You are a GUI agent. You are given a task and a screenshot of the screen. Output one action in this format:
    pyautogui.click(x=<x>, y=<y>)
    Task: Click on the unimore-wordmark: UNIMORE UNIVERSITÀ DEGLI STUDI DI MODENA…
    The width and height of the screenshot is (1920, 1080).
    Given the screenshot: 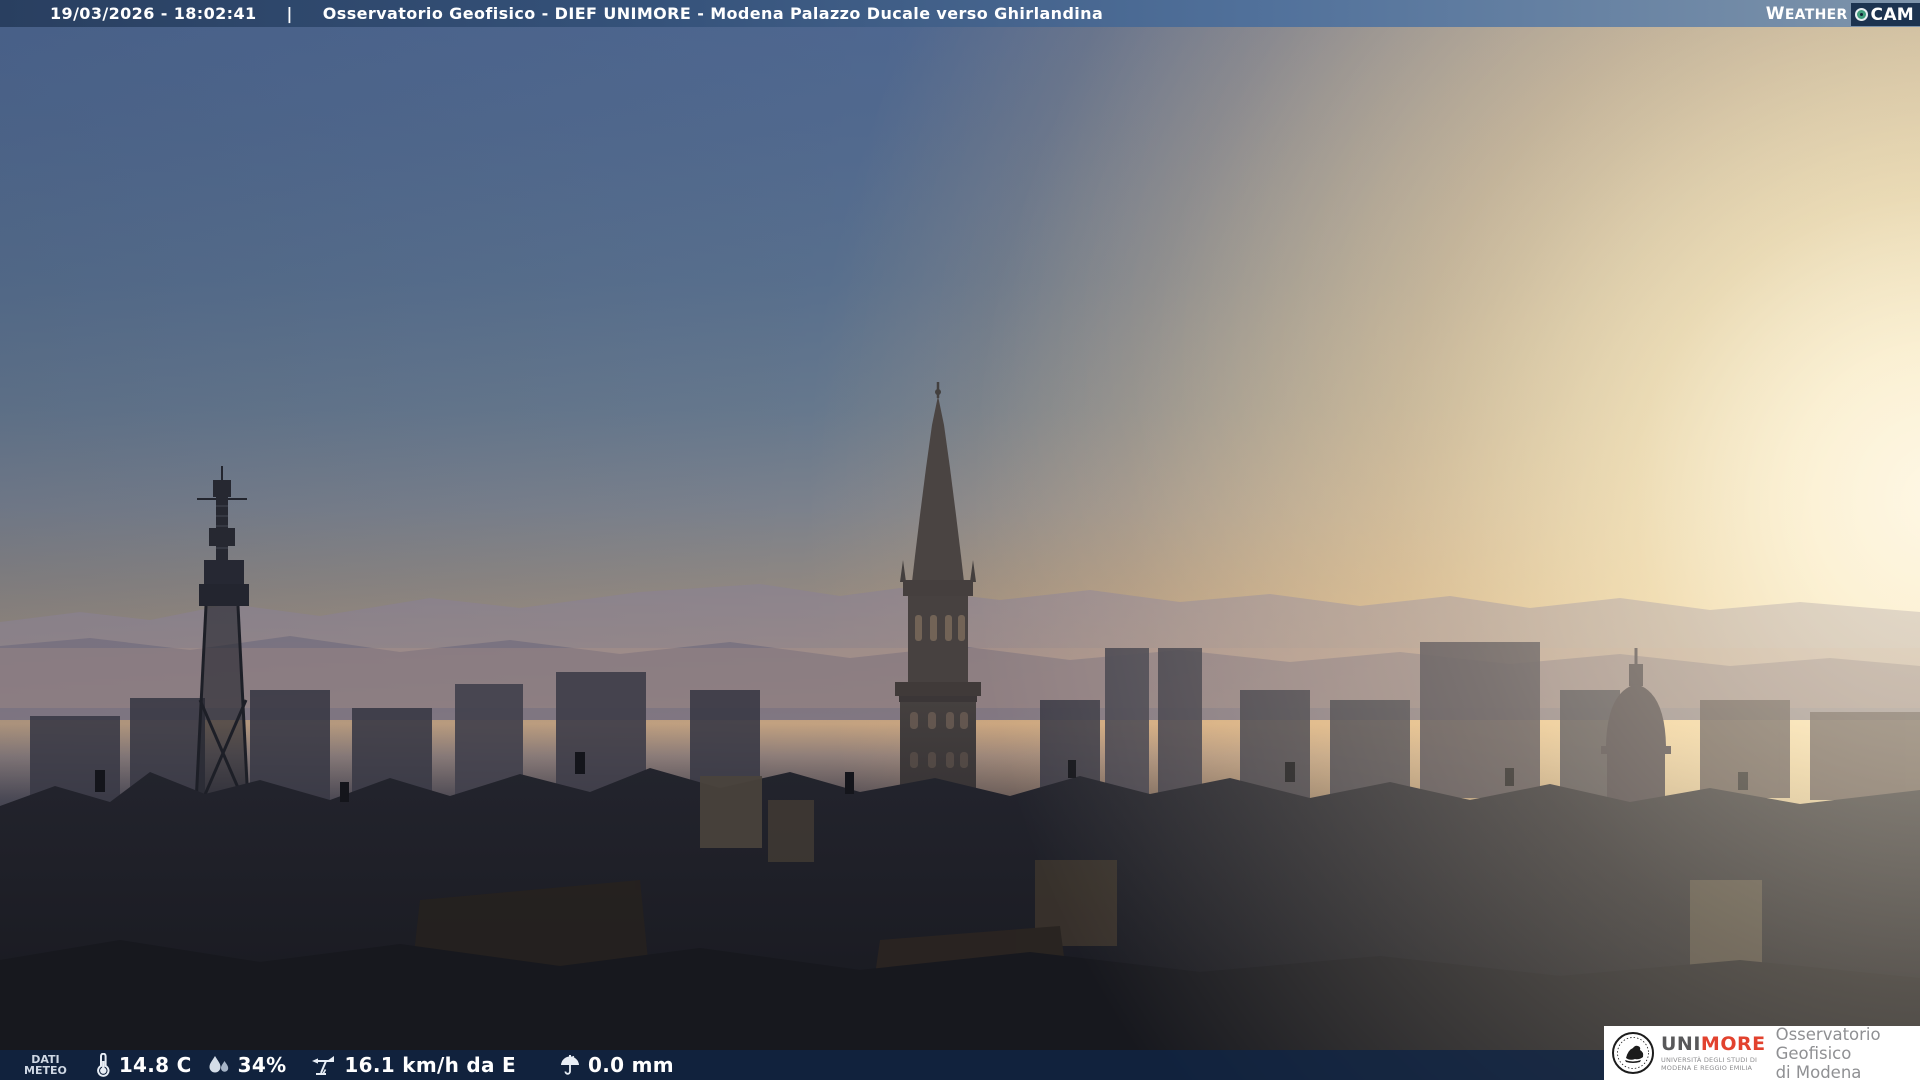 What is the action you would take?
    pyautogui.click(x=1713, y=1052)
    